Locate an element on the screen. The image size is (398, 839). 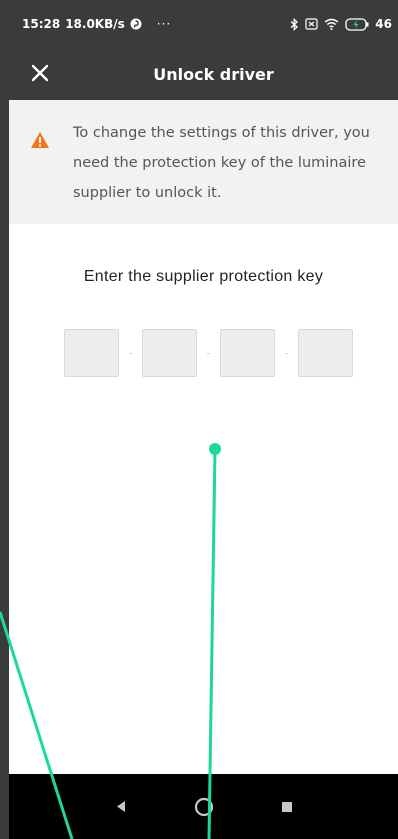
status-time: 15:28 is located at coordinates (41, 24).